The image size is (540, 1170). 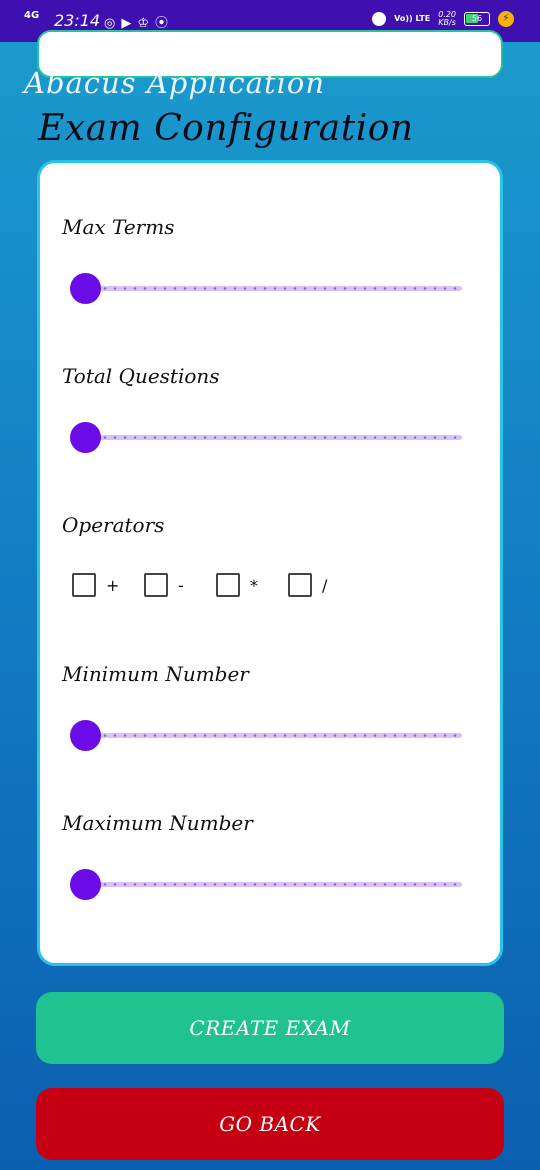 I want to click on hotspot-icon: ⦿, so click(x=165, y=23).